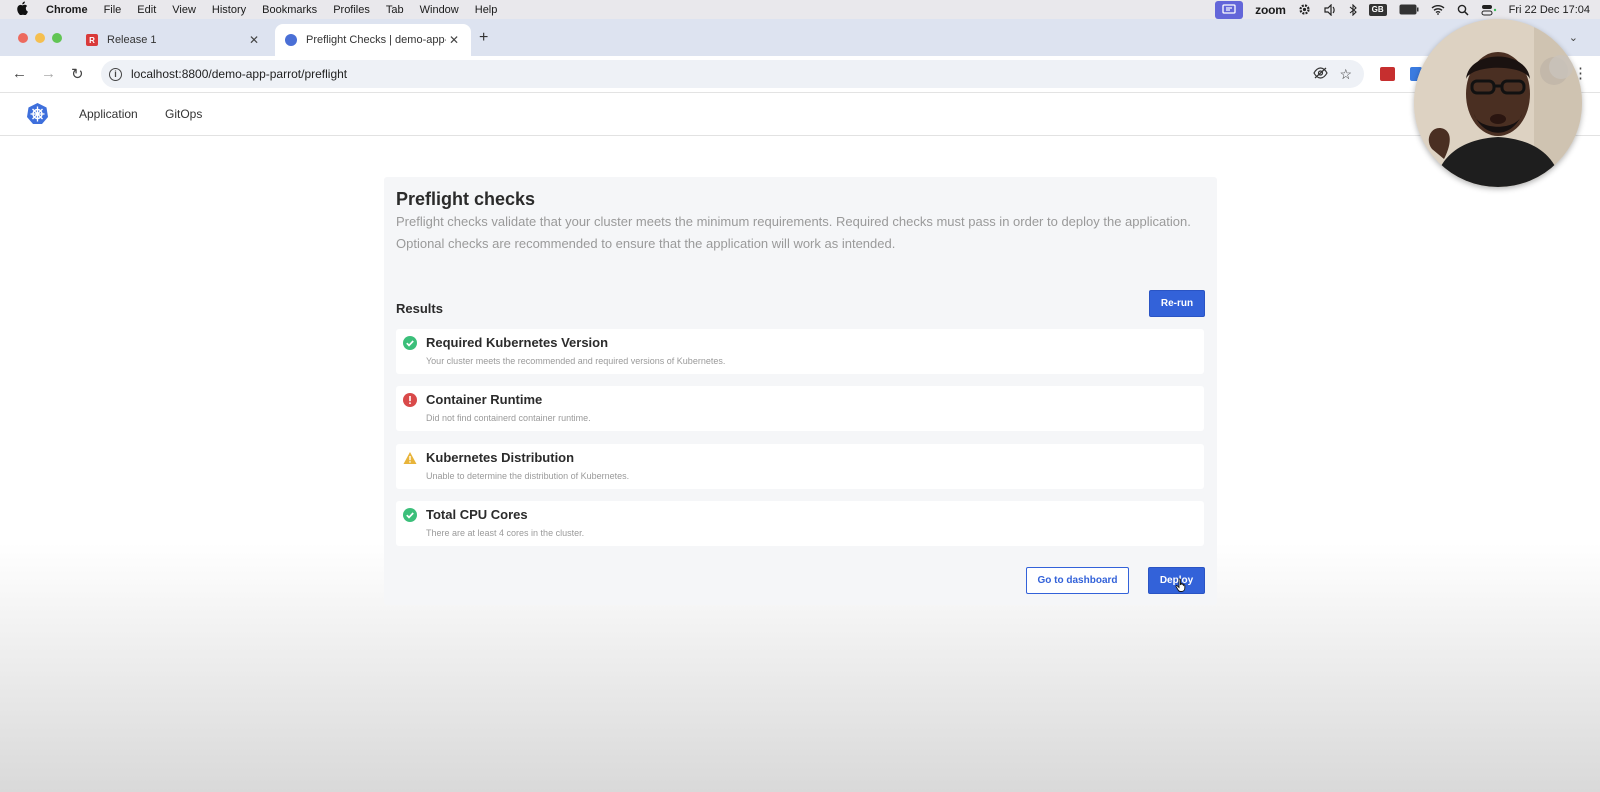  Describe the element at coordinates (1270, 10) in the screenshot. I see `zoom-status-label: zoom` at that location.